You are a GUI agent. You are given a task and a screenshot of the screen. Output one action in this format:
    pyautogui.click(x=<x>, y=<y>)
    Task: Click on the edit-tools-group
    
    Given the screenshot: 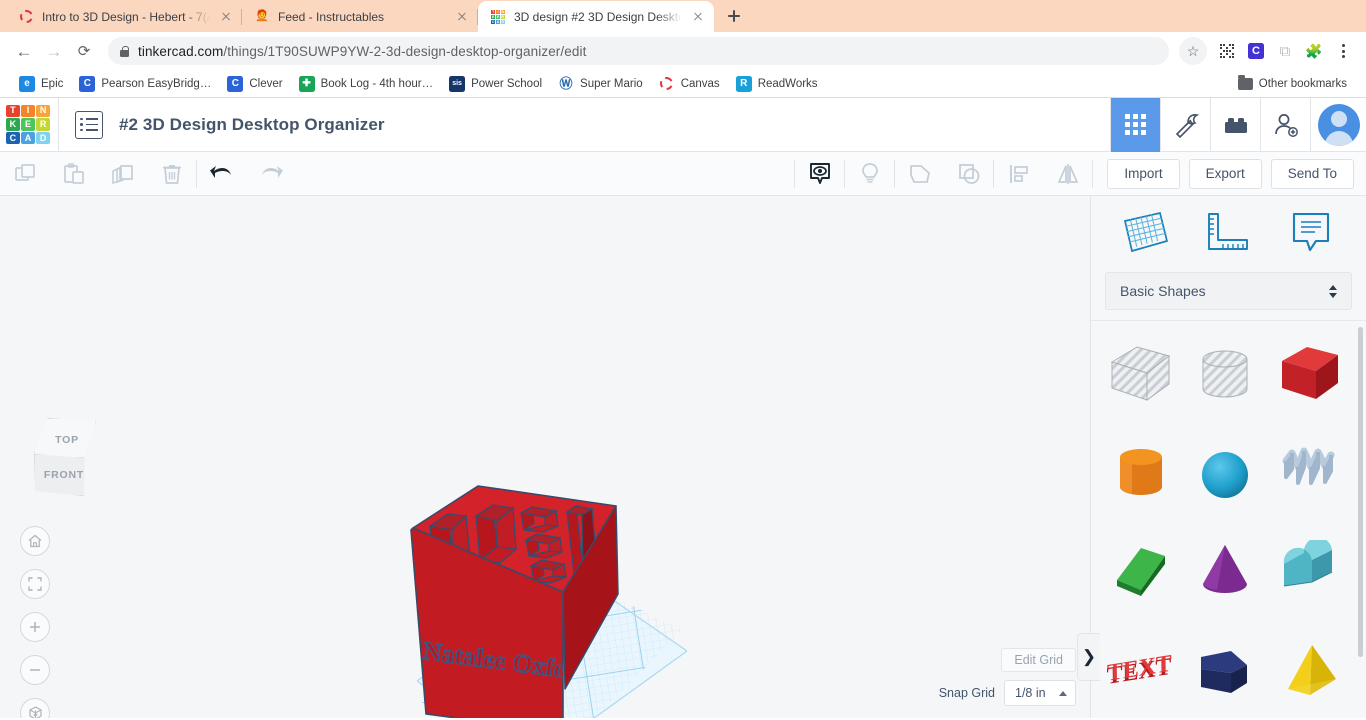 What is the action you would take?
    pyautogui.click(x=98, y=174)
    